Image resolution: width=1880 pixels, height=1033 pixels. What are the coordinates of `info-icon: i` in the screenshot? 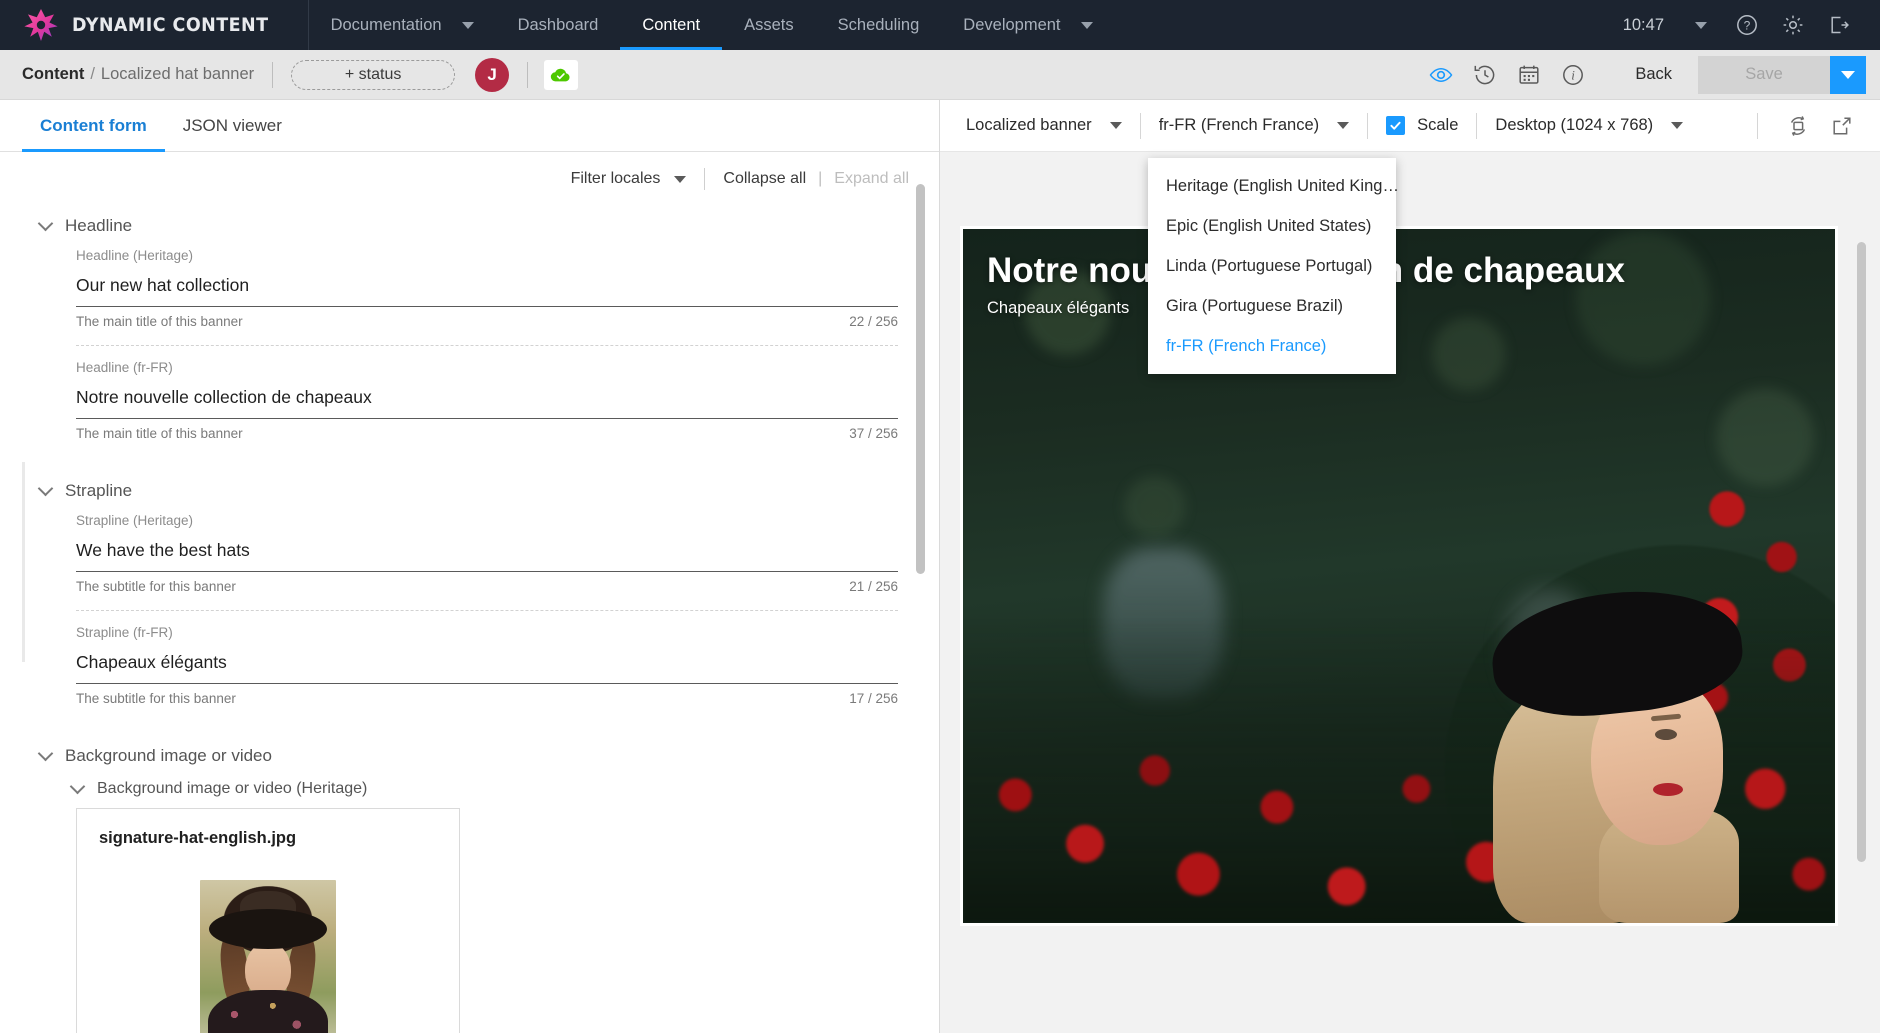 It's located at (1573, 74).